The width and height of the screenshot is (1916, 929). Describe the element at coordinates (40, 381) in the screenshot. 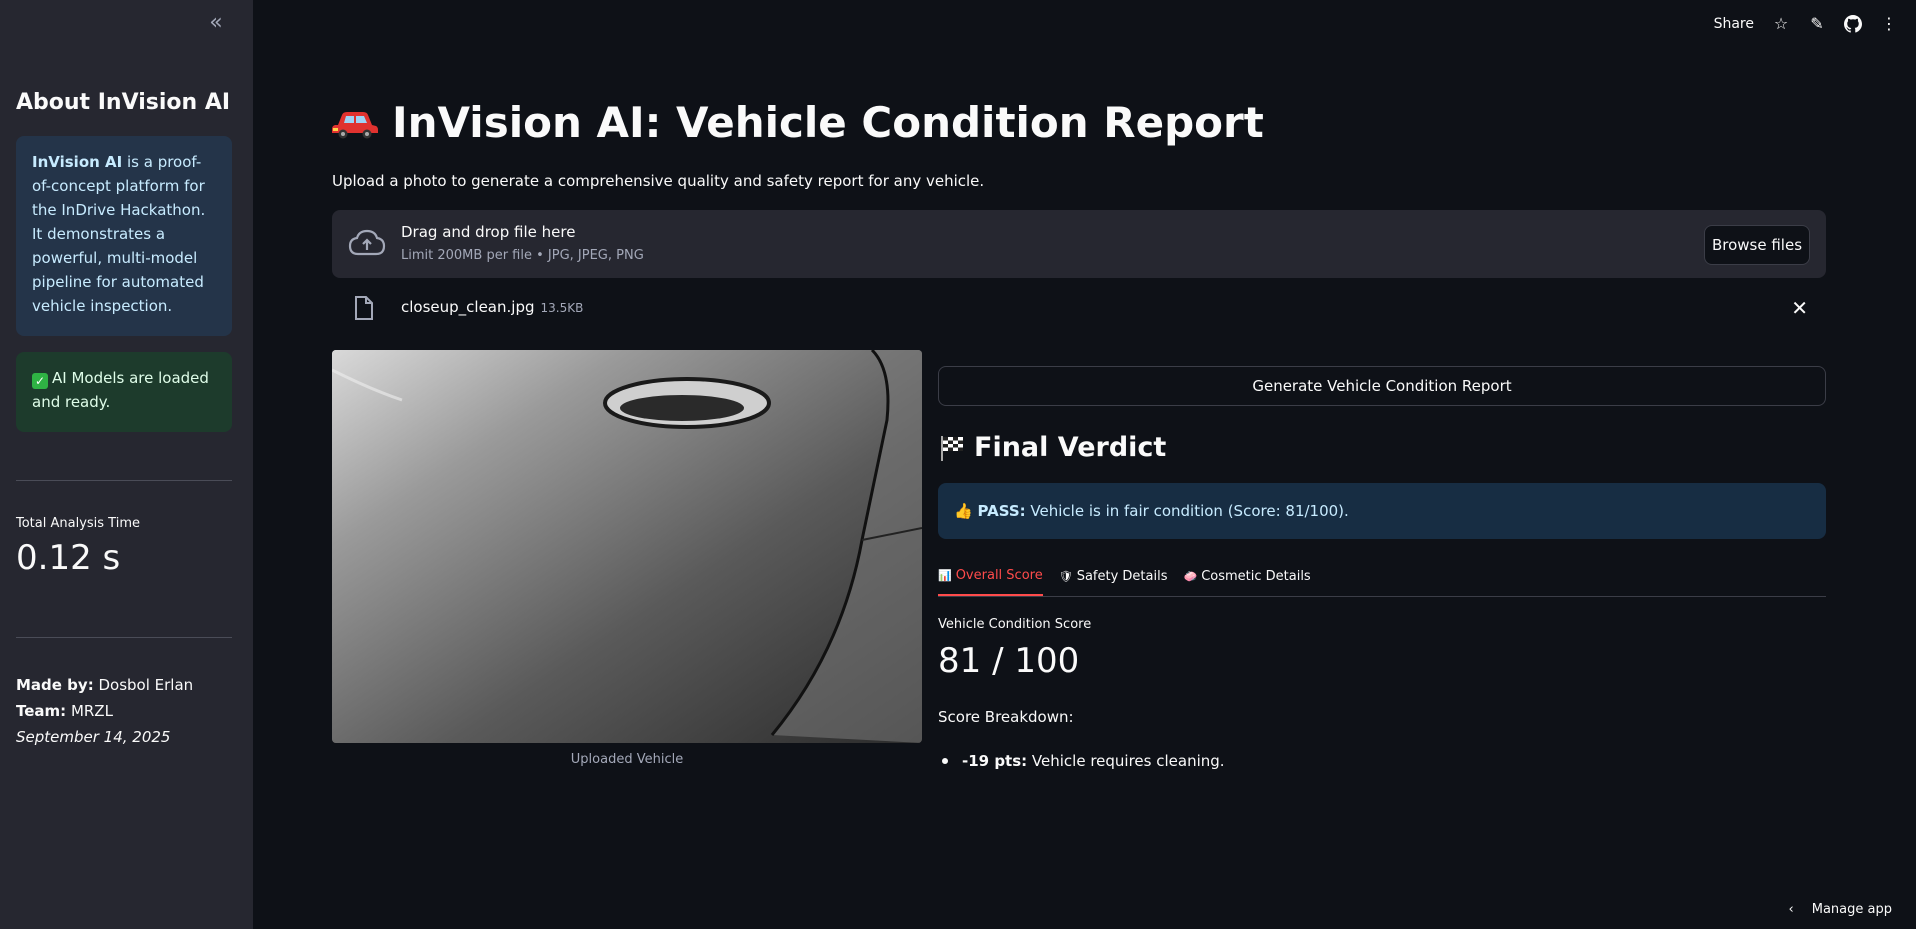

I see `check-icon: ✓` at that location.